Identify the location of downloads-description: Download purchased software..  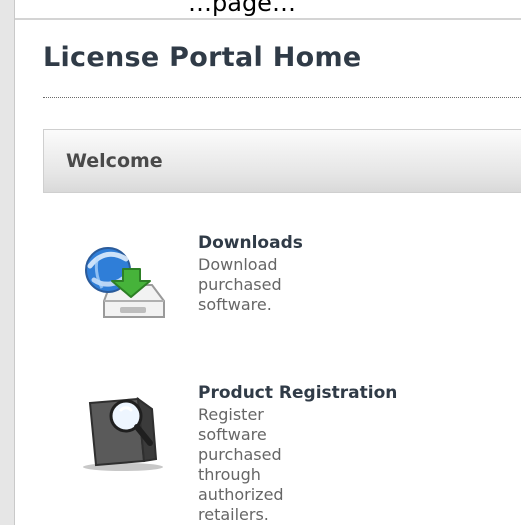
(240, 285).